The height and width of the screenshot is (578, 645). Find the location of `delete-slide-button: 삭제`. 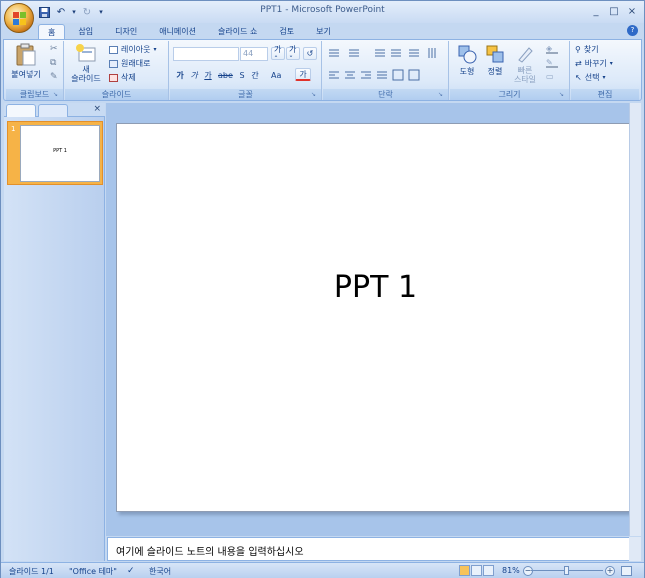

delete-slide-button: 삭제 is located at coordinates (122, 77).